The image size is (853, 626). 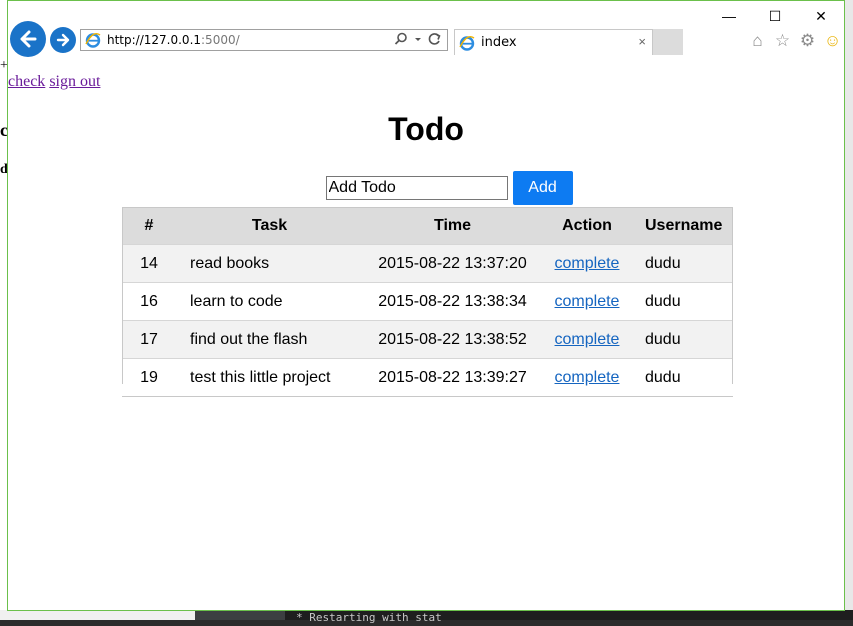 I want to click on top-links: check sign out, so click(x=56, y=82).